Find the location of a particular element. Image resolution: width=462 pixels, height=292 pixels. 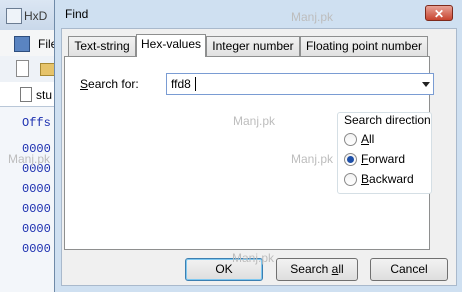

radio-all-label: All is located at coordinates (367, 139).